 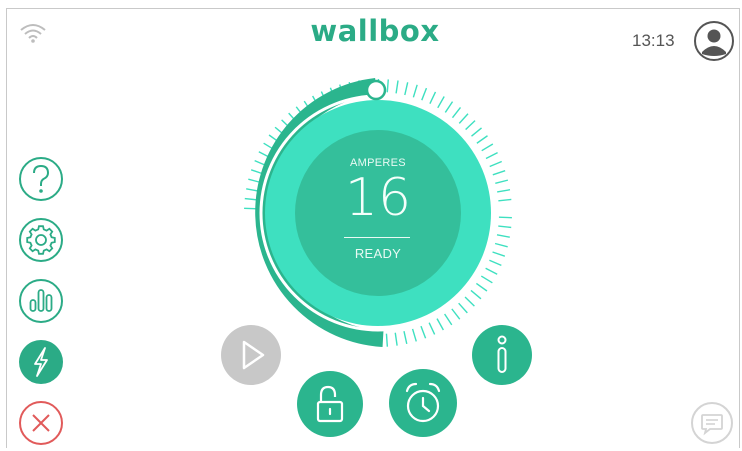 I want to click on statistics-button, so click(x=41, y=301).